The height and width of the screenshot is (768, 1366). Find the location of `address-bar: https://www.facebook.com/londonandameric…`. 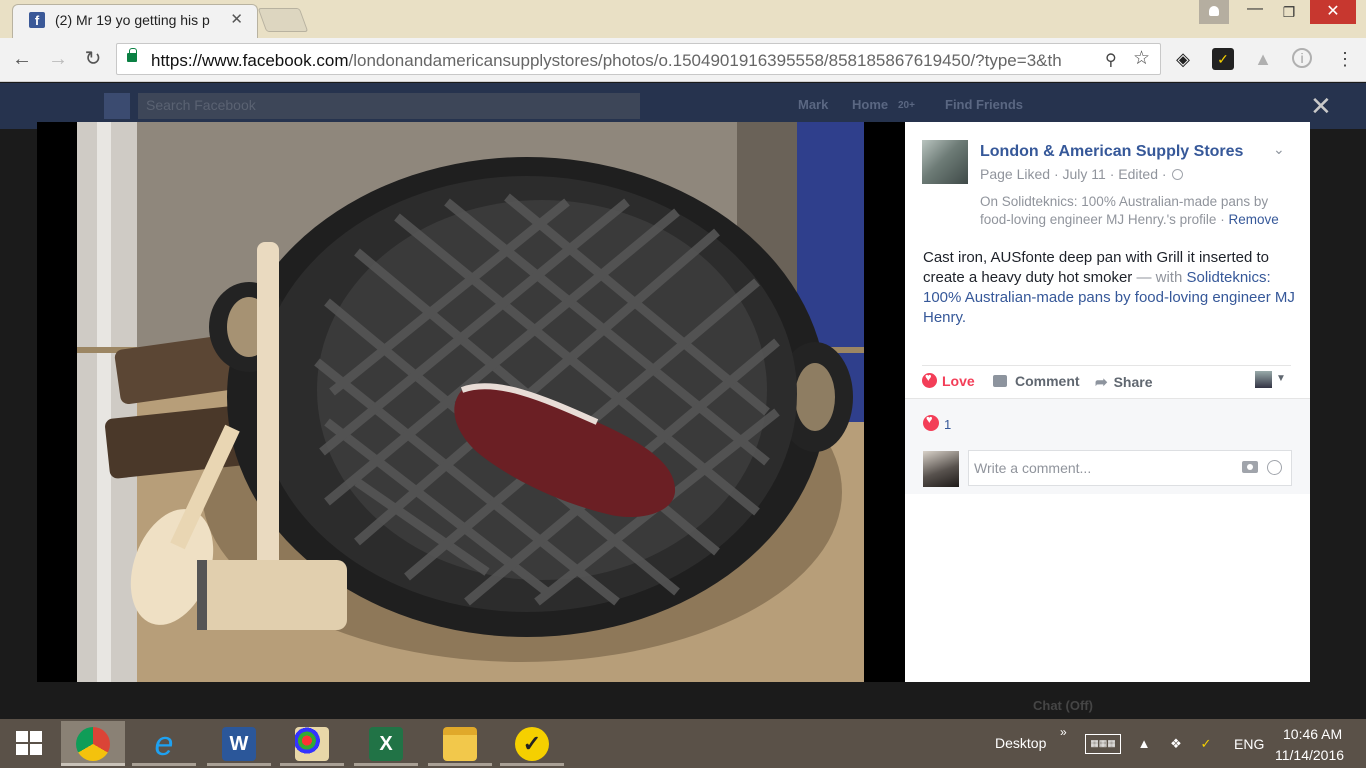

address-bar: https://www.facebook.com/londonandameric… is located at coordinates (638, 59).